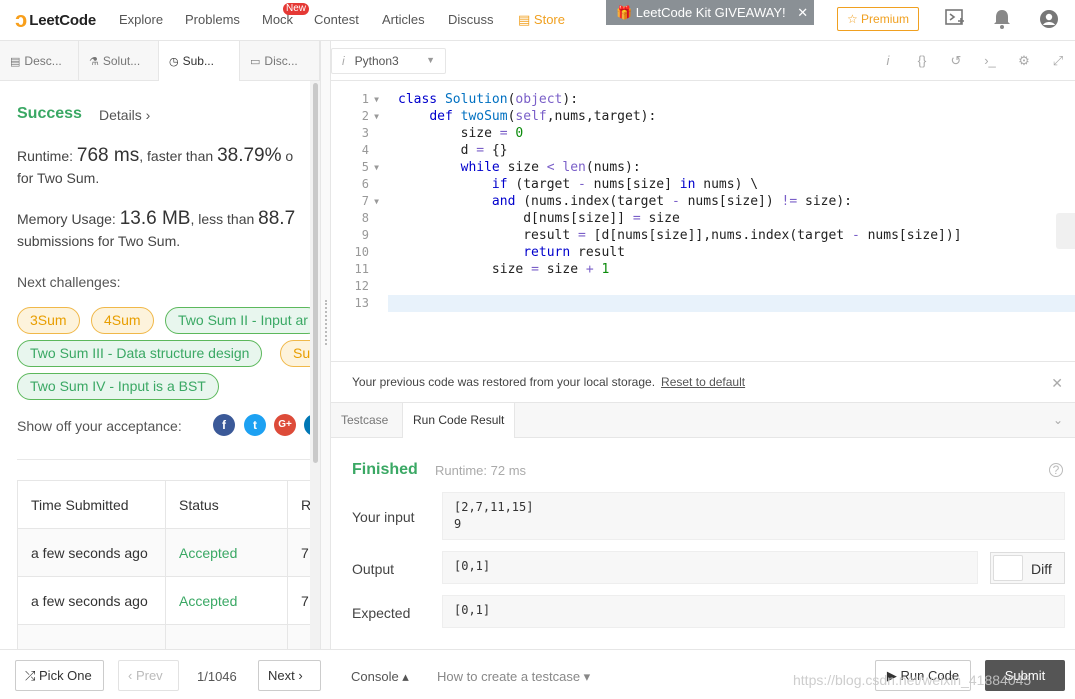 Image resolution: width=1075 pixels, height=699 pixels. I want to click on code-line: def twoSum(self,nums,target):, so click(733, 116).